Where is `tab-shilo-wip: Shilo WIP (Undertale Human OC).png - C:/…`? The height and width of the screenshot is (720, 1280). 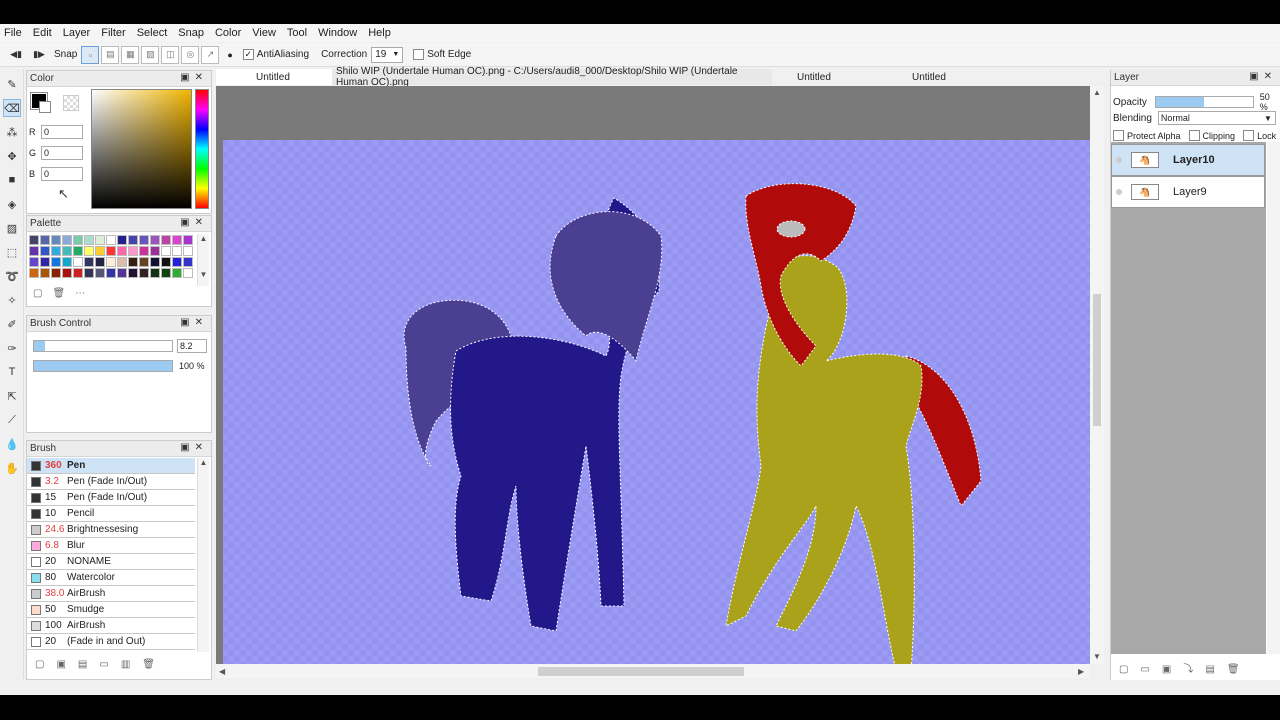
tab-shilo-wip: Shilo WIP (Undertale Human OC).png - C:/… is located at coordinates (552, 77).